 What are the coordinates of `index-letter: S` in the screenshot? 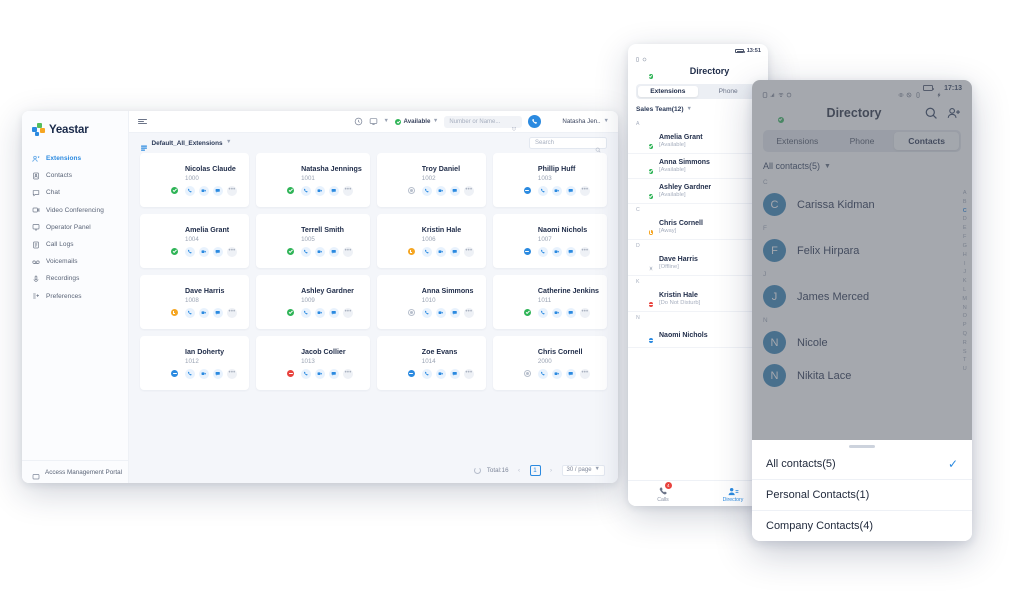 It's located at (965, 352).